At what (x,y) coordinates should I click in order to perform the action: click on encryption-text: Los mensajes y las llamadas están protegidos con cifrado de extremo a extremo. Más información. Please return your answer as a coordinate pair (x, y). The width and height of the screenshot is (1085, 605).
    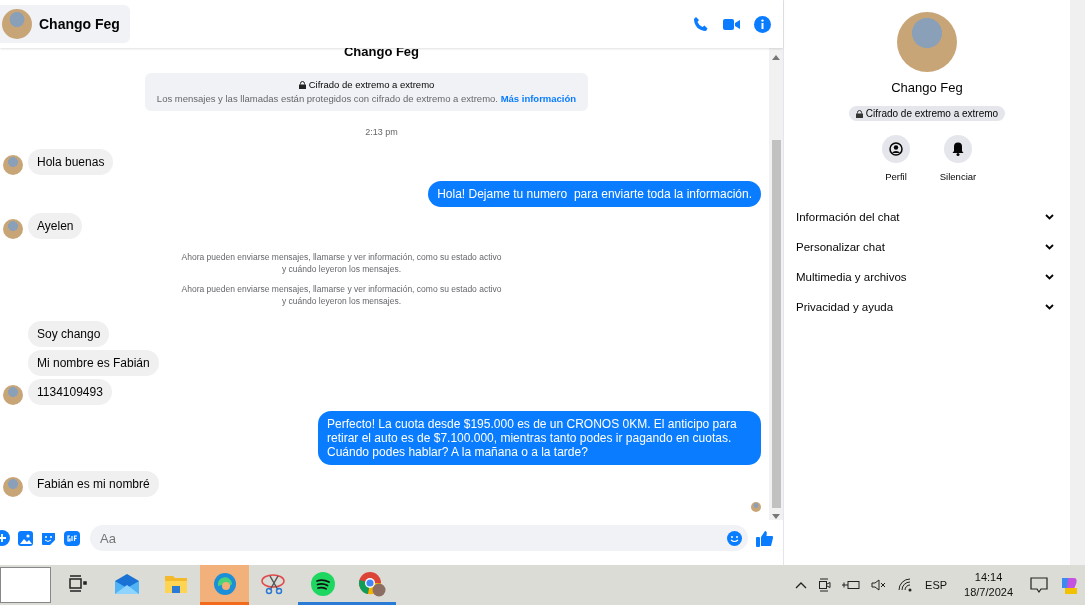
    Looking at the image, I should click on (366, 99).